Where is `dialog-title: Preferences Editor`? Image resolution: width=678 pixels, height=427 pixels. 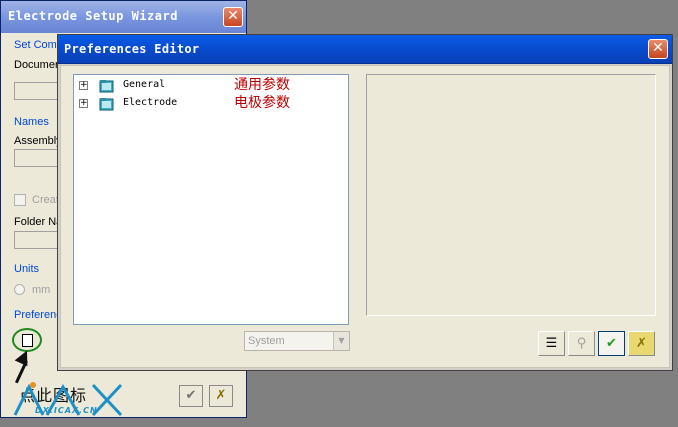
dialog-title: Preferences Editor is located at coordinates (132, 49).